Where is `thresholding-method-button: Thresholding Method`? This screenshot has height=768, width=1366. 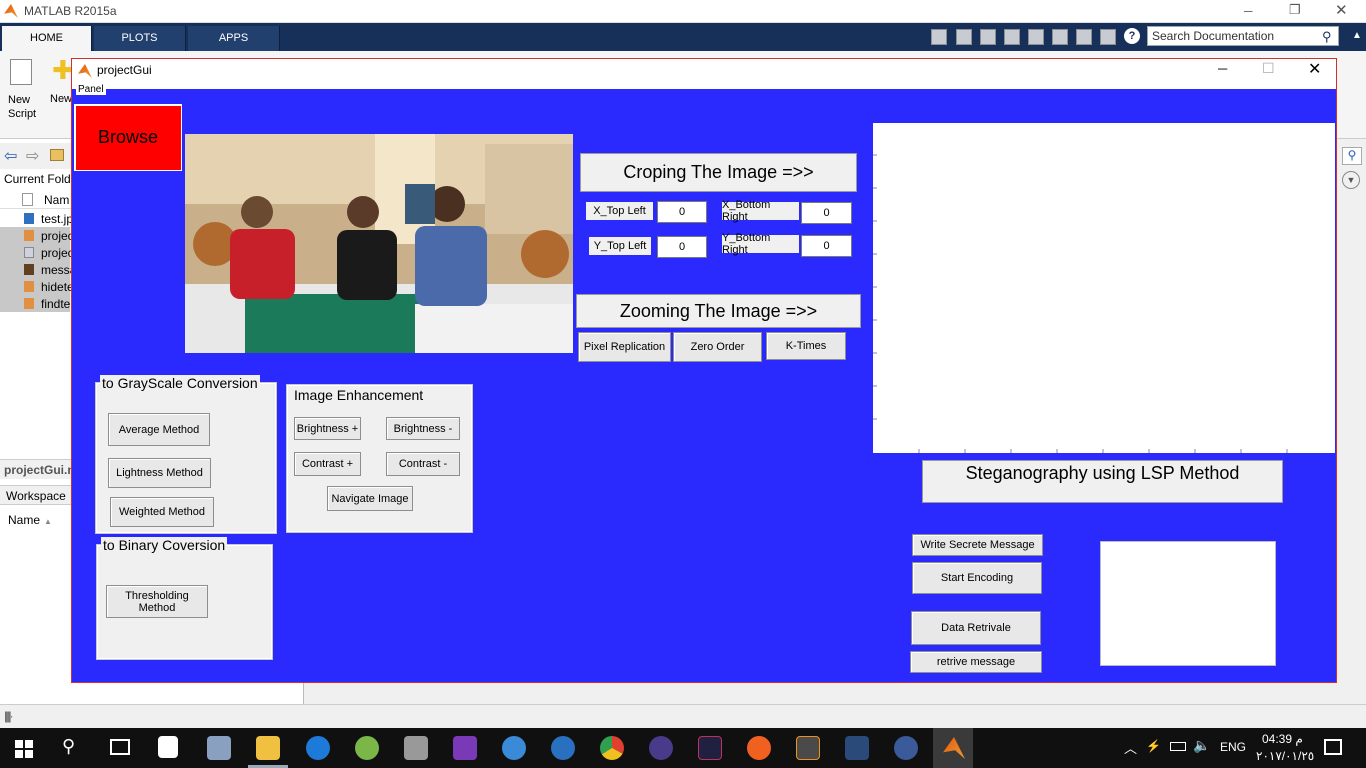
thresholding-method-button: Thresholding Method is located at coordinates (157, 601).